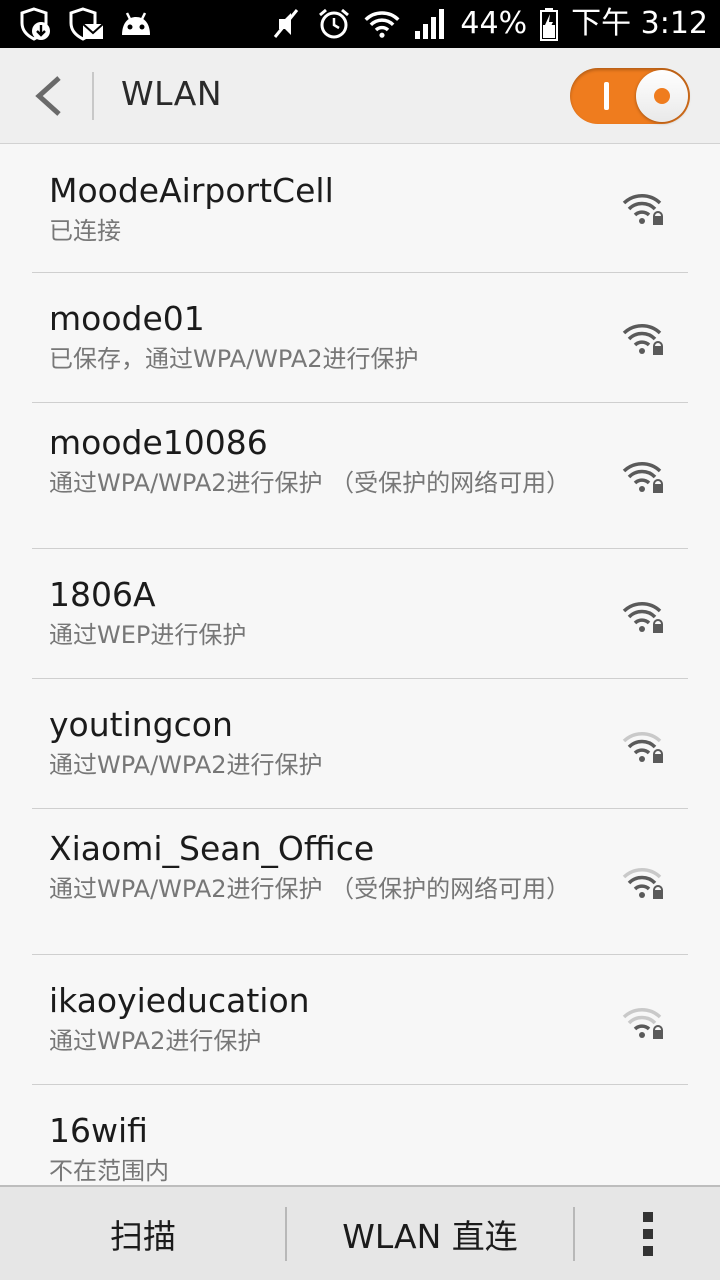  What do you see at coordinates (286, 24) in the screenshot?
I see `mute-icon` at bounding box center [286, 24].